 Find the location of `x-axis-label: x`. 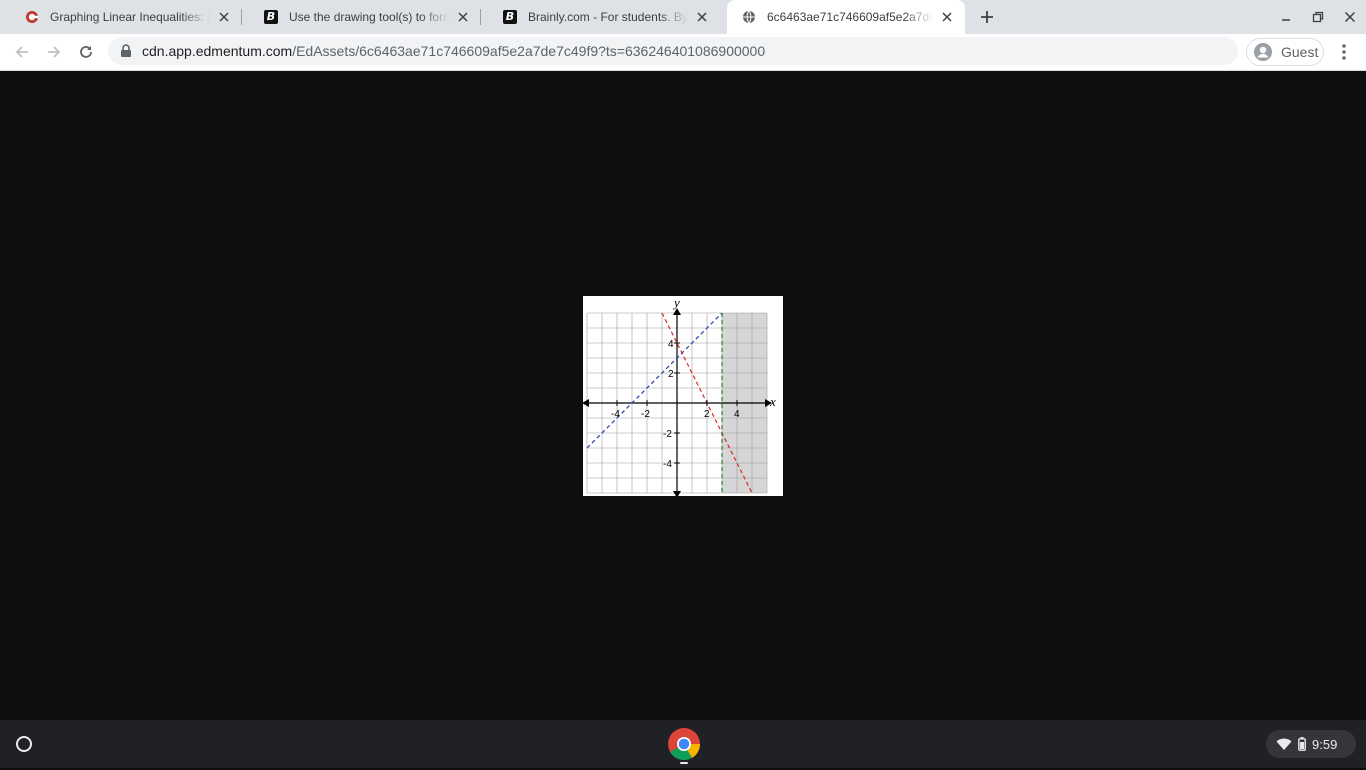

x-axis-label: x is located at coordinates (772, 401).